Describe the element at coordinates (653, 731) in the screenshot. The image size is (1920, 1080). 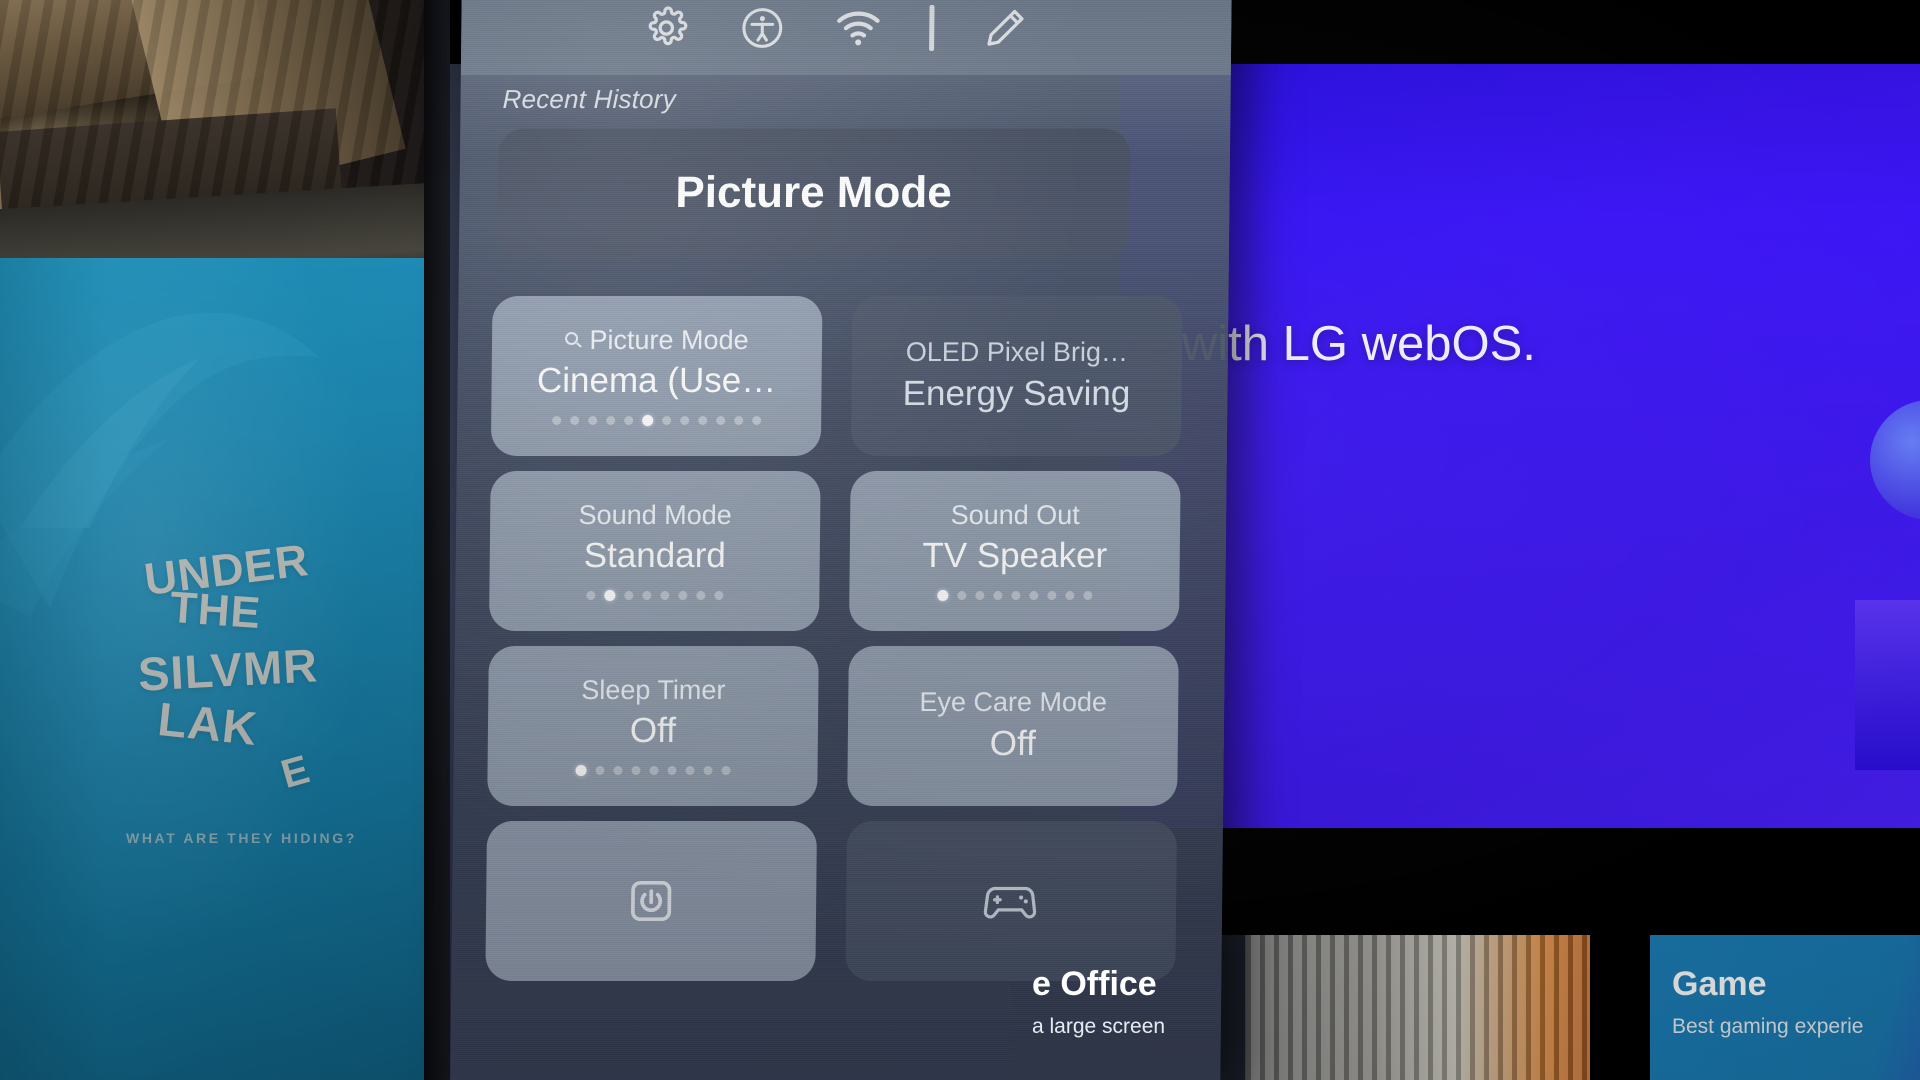
I see `tile-sleep-timer-value: Off` at that location.